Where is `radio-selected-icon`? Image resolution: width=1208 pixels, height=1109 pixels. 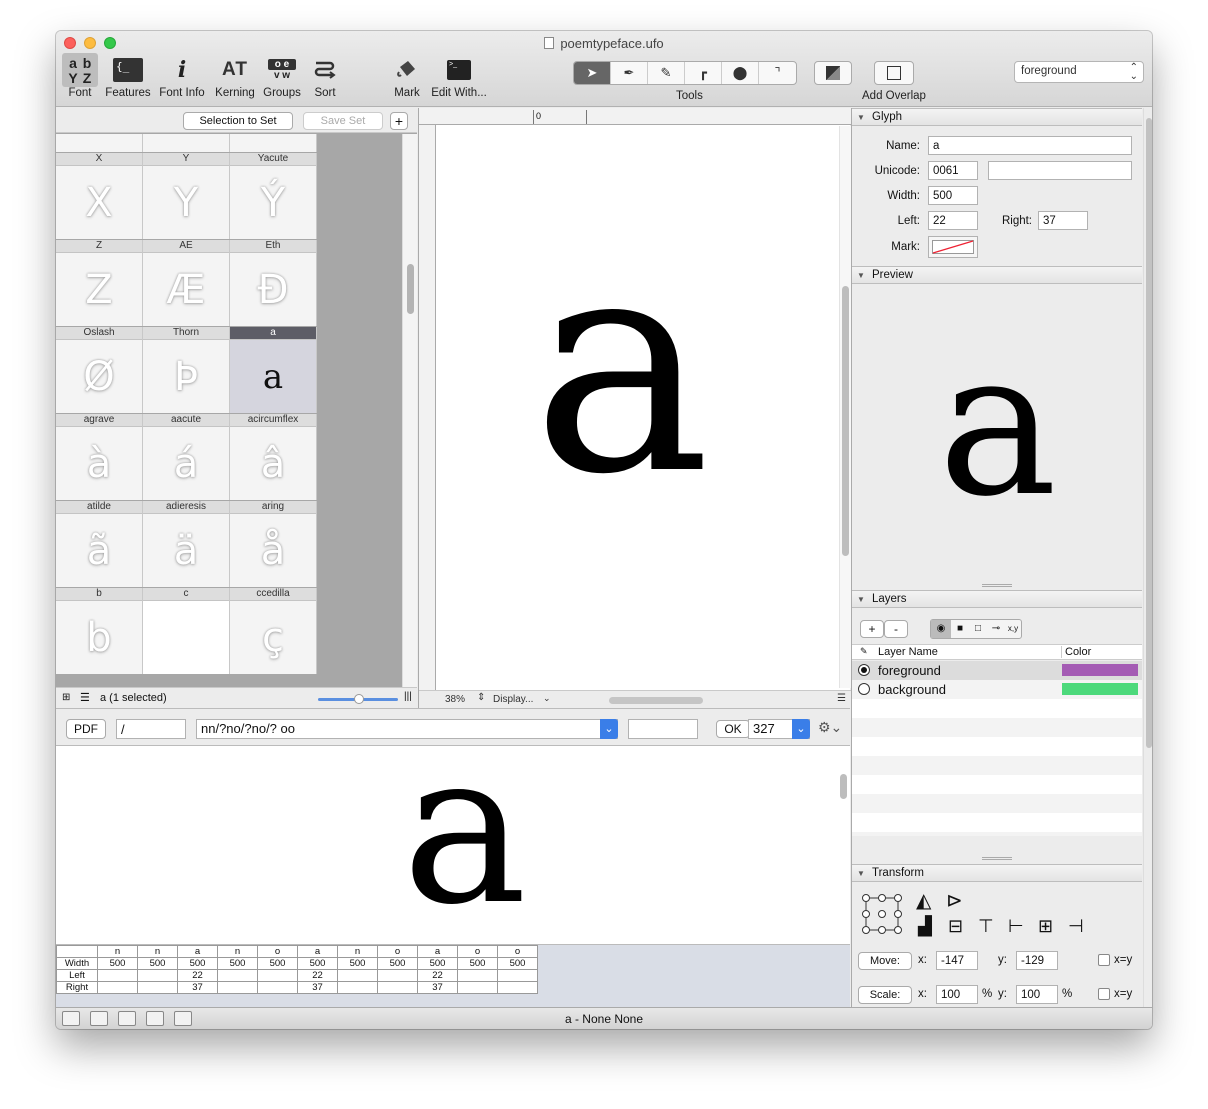
radio-selected-icon is located at coordinates (864, 670).